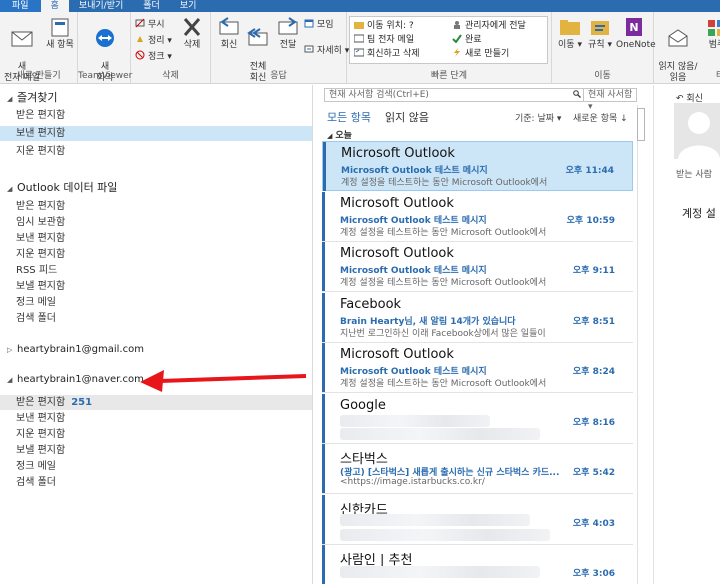 This screenshot has height=584, width=720. Describe the element at coordinates (449, 76) in the screenshot. I see `group-quick-steps-label: 빠른 단계` at that location.